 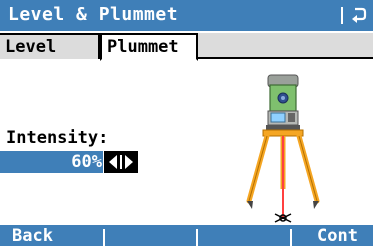 What do you see at coordinates (143, 47) in the screenshot?
I see `tab-plummet-label: Plummet` at bounding box center [143, 47].